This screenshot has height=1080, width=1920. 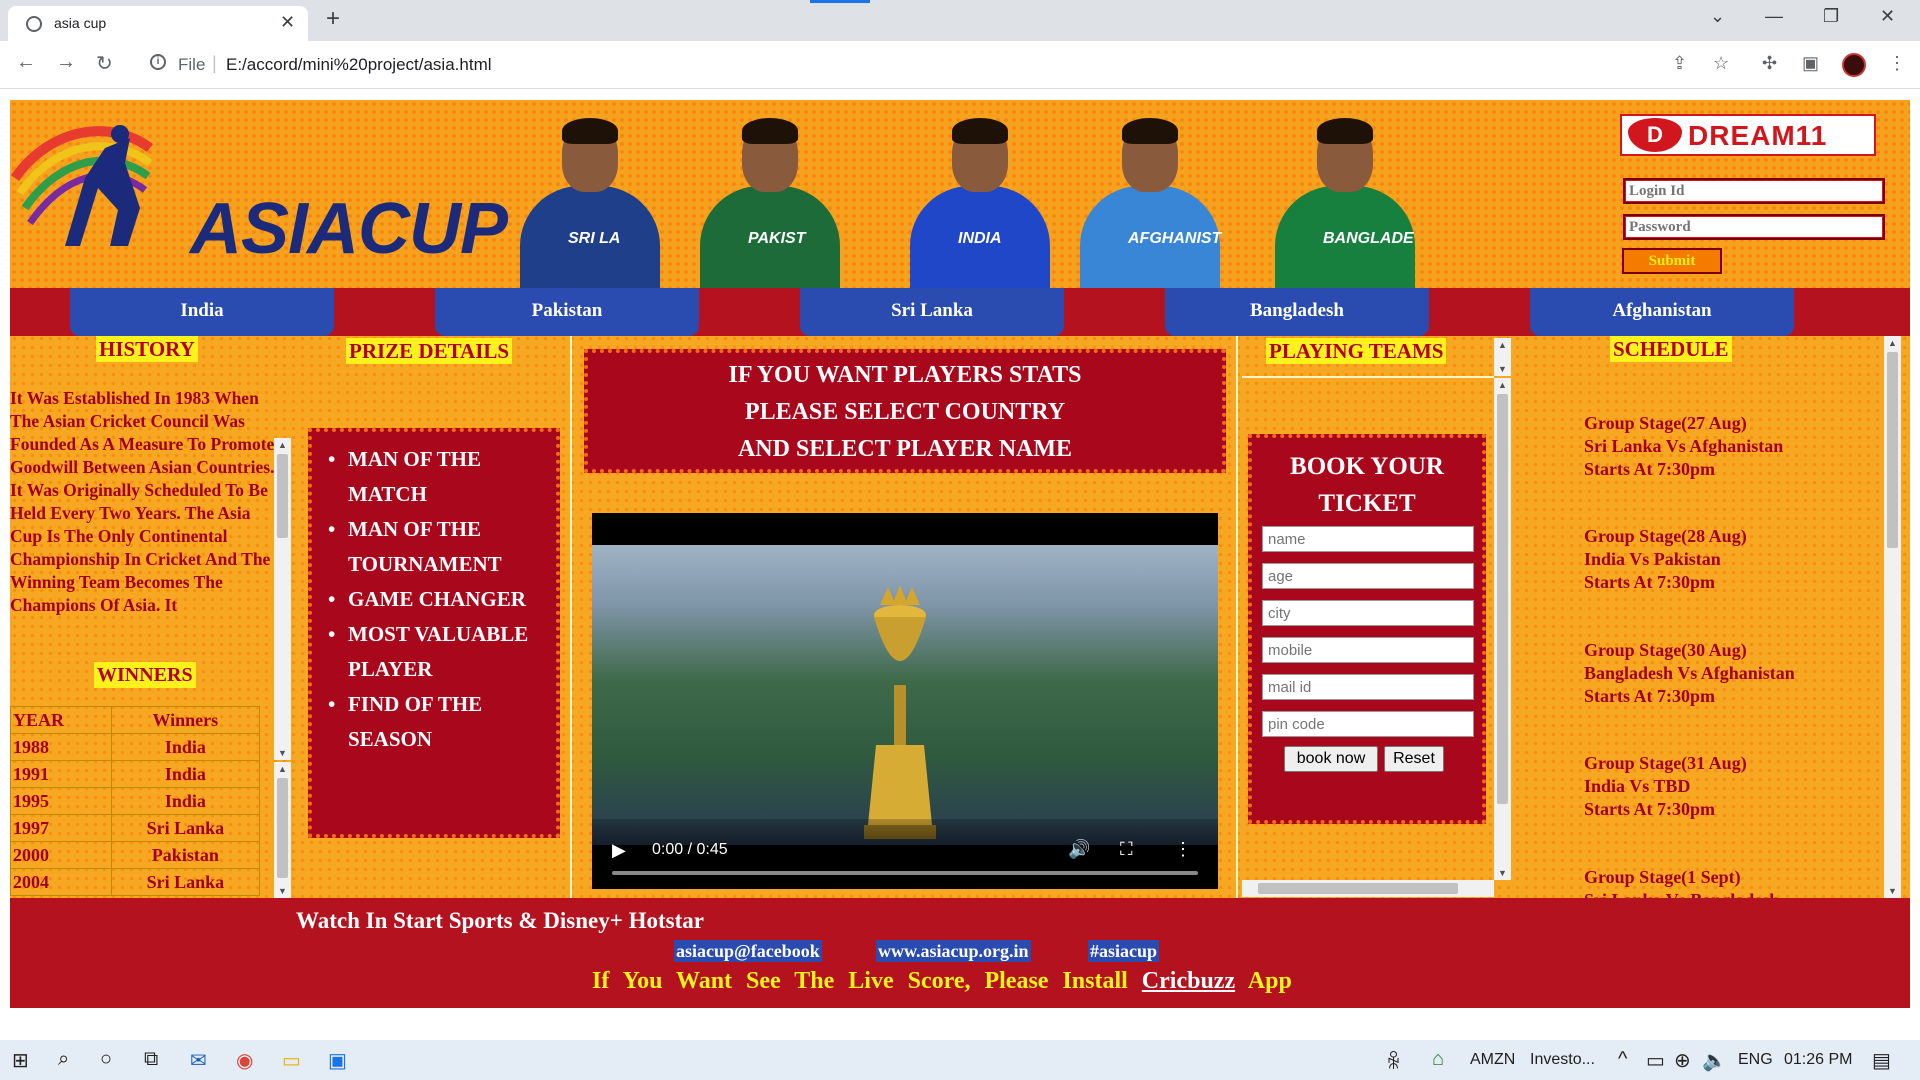 I want to click on fullscreen-icon: ⛶, so click(x=1126, y=849).